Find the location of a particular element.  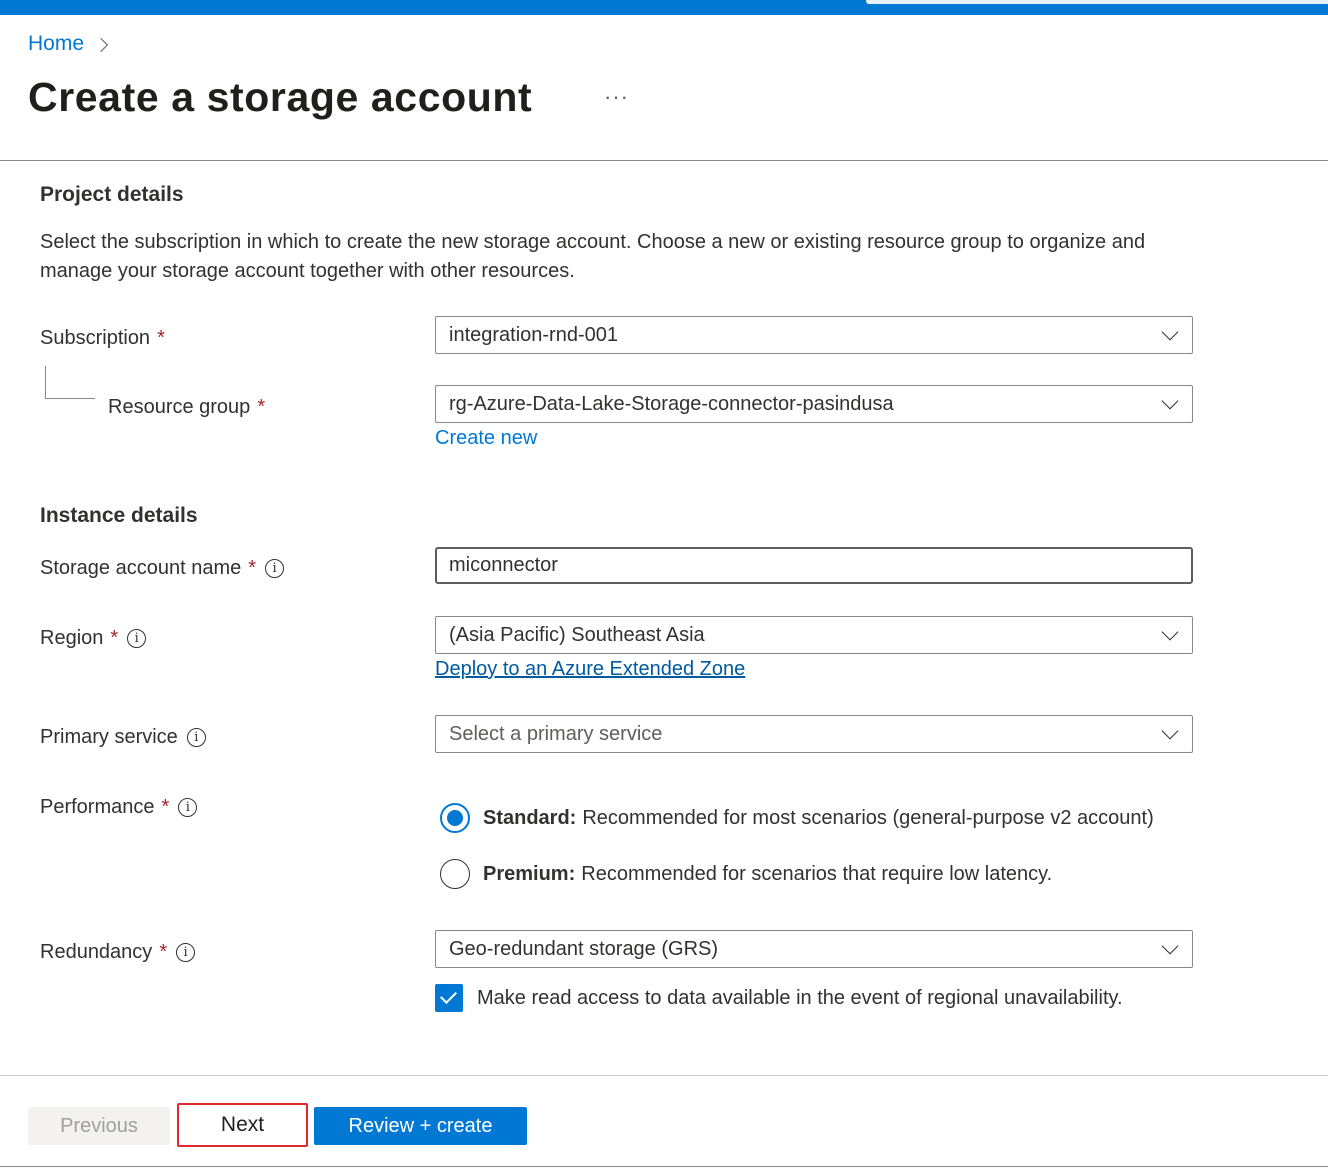

review-create-button-label: Review + create is located at coordinates (420, 1125).